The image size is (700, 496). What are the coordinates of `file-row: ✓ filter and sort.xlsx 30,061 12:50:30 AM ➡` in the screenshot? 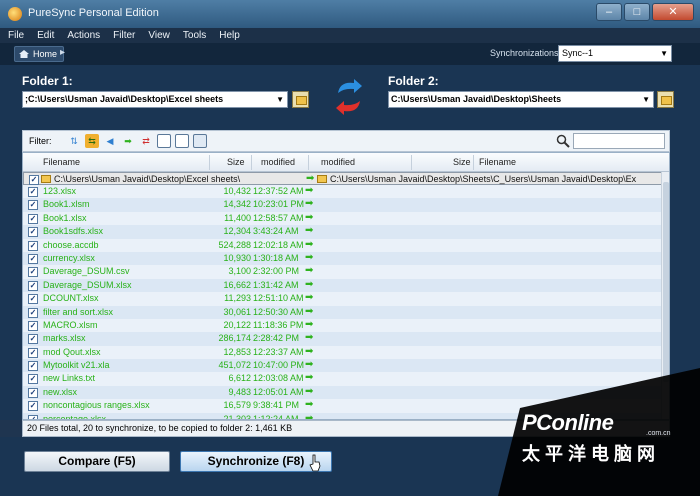 It's located at (343, 312).